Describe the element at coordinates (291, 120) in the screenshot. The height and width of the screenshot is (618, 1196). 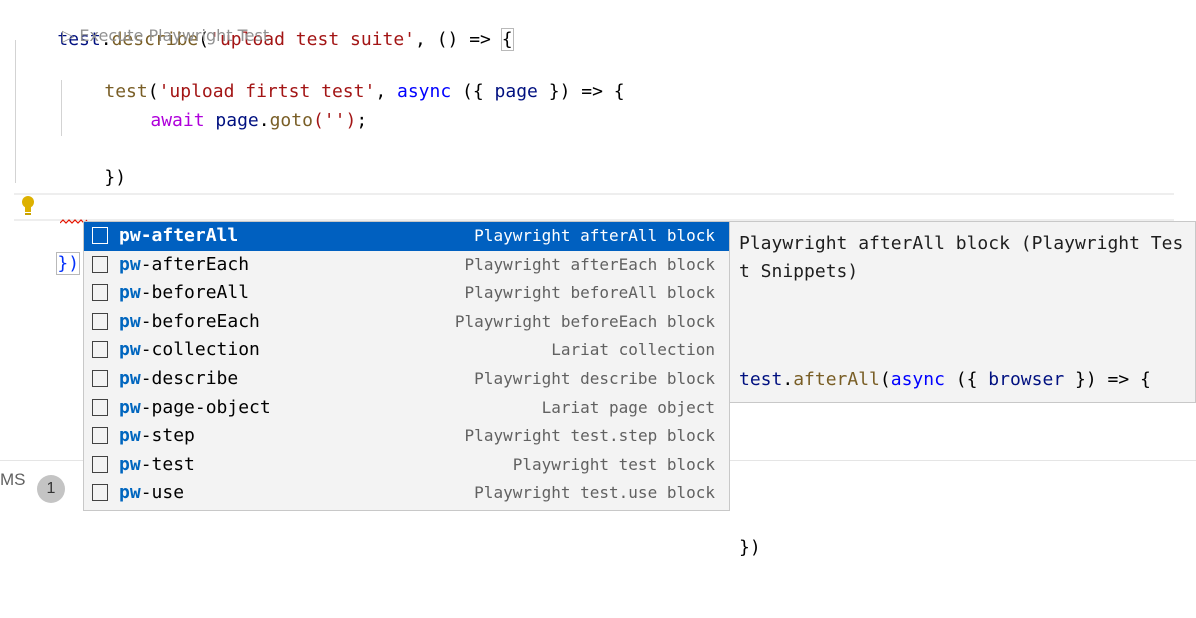
I see `token: goto` at that location.